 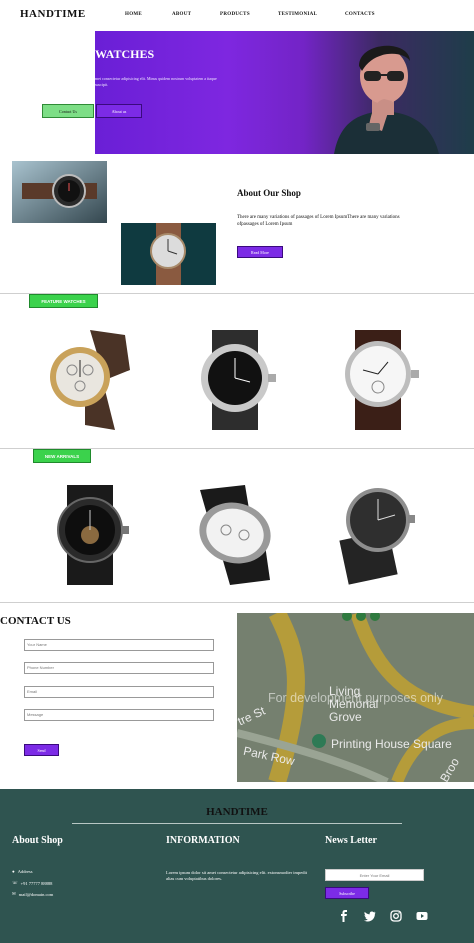 I want to click on twitter-icon, so click(x=370, y=916).